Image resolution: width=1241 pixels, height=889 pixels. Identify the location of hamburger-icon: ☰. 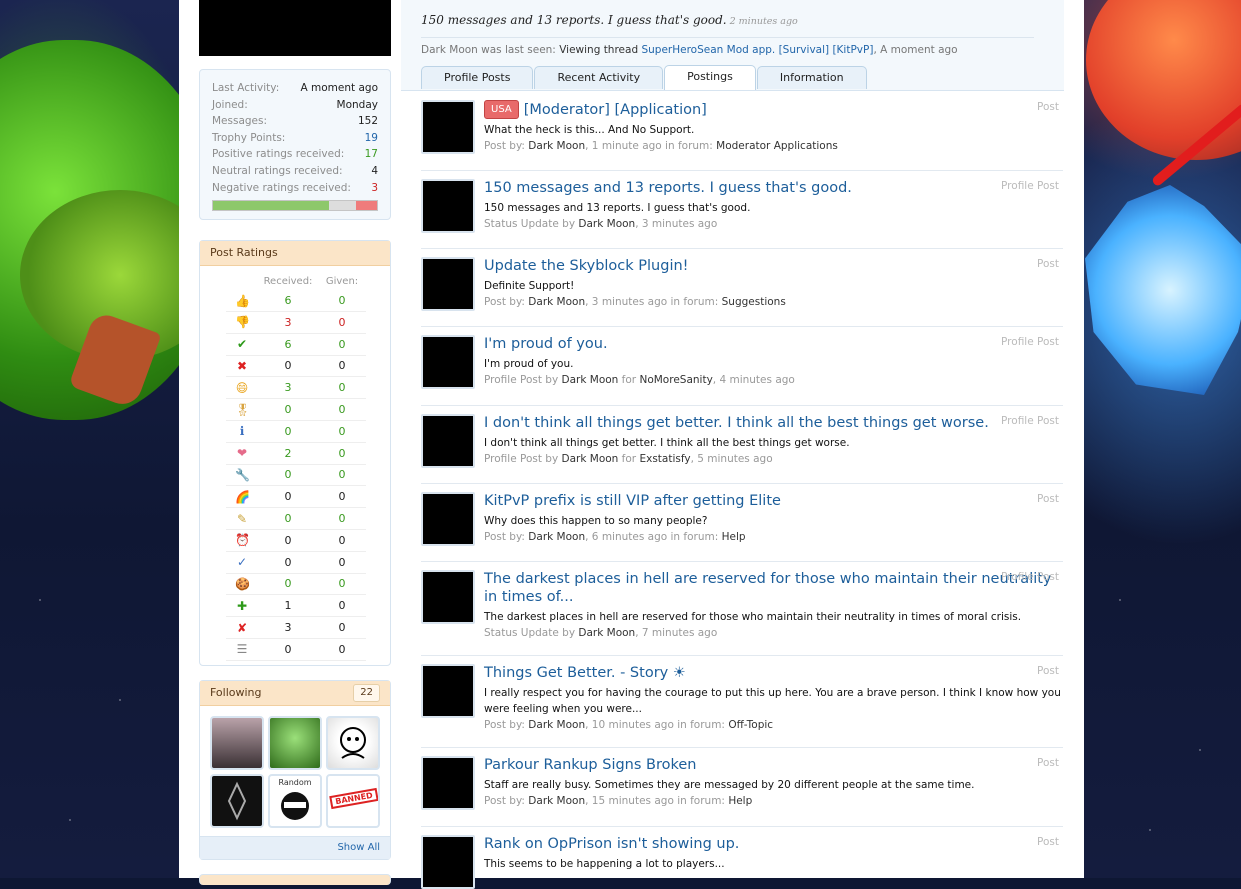
(242, 649).